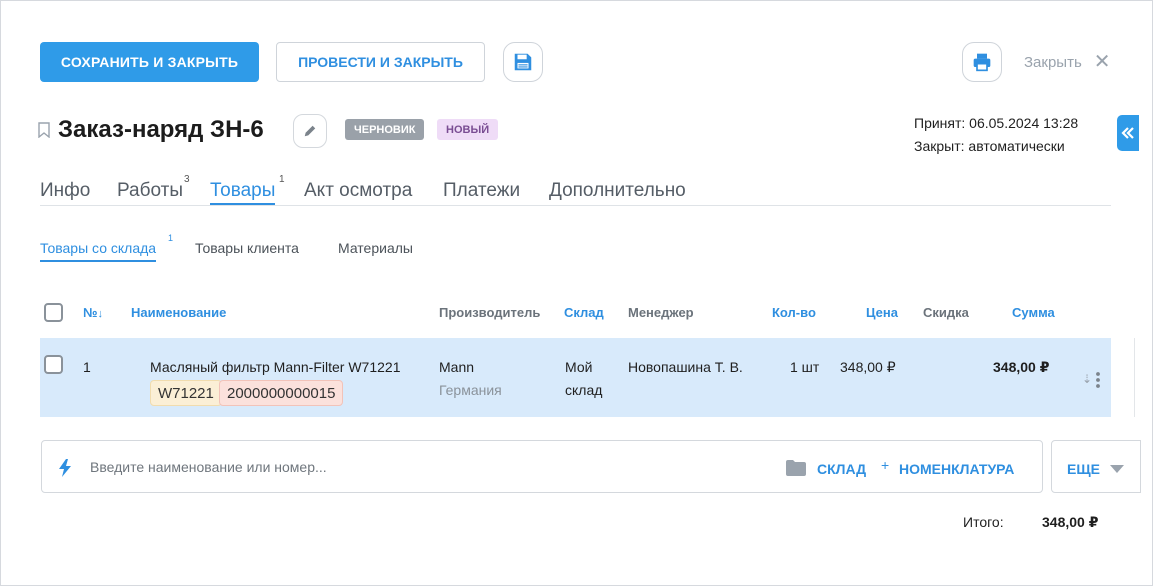 This screenshot has height=586, width=1153. I want to click on subtab-warehouse-goods-count: 1, so click(171, 238).